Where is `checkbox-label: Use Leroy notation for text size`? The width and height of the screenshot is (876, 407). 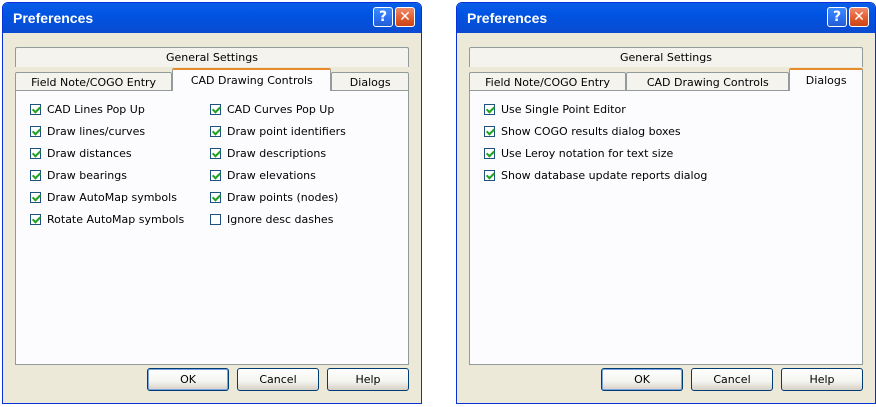 checkbox-label: Use Leroy notation for text size is located at coordinates (587, 153).